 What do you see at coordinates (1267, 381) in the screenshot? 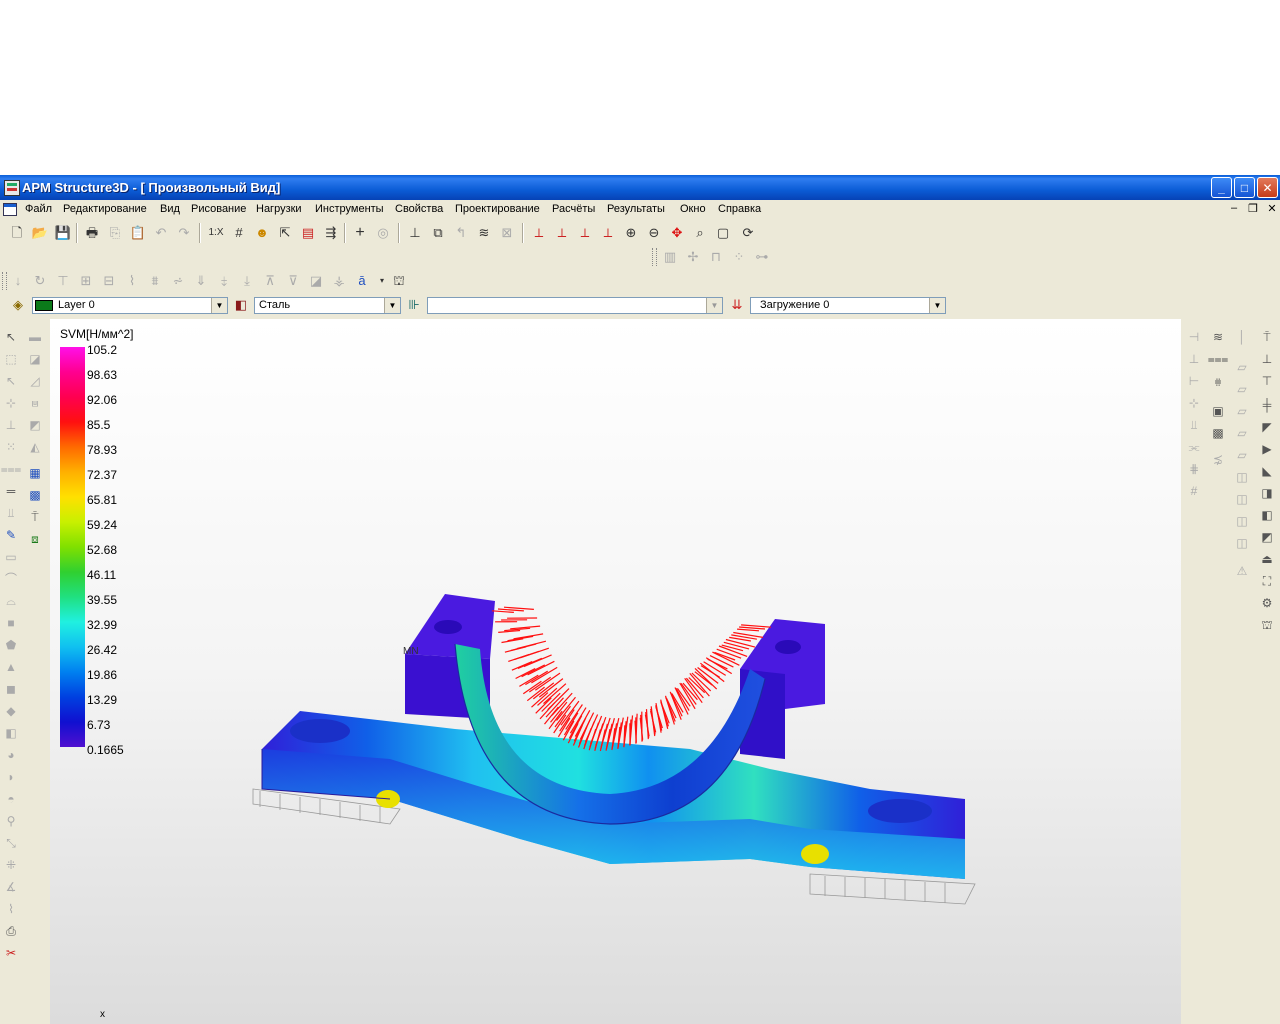
I see `column-top-icon: ⊤` at bounding box center [1267, 381].